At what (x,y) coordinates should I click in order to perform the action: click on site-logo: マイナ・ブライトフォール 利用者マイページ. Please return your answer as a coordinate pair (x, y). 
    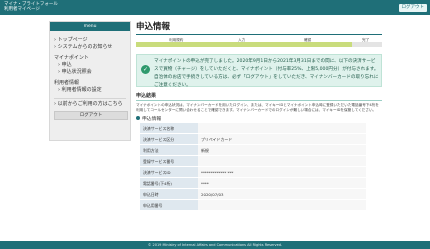
    Looking at the image, I should click on (34, 7).